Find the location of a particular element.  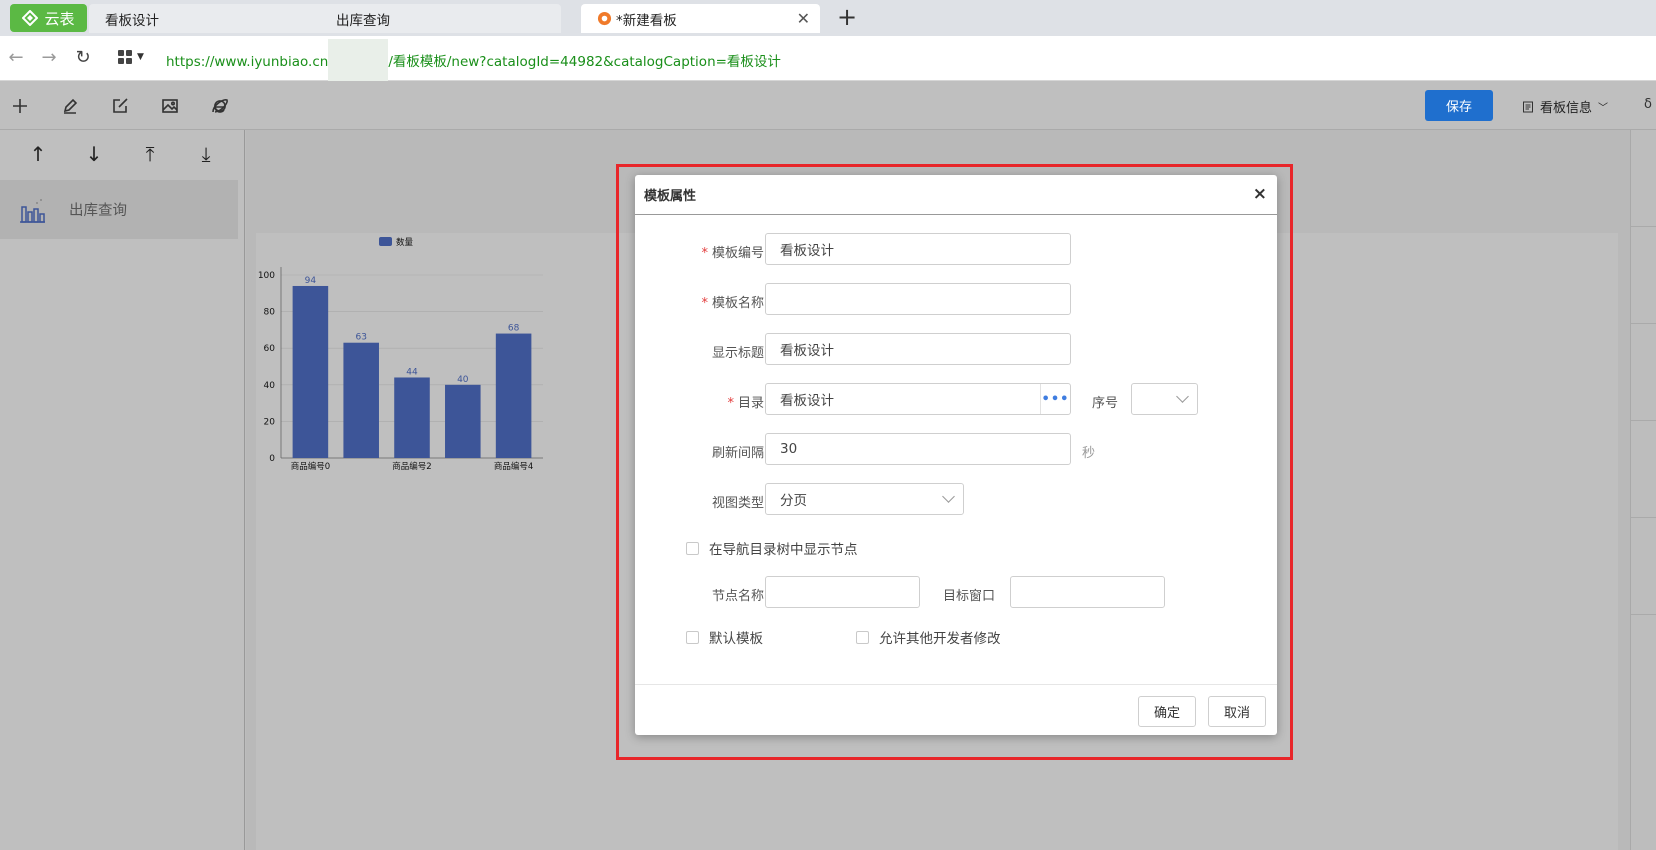

data-label: 63 is located at coordinates (360, 338).